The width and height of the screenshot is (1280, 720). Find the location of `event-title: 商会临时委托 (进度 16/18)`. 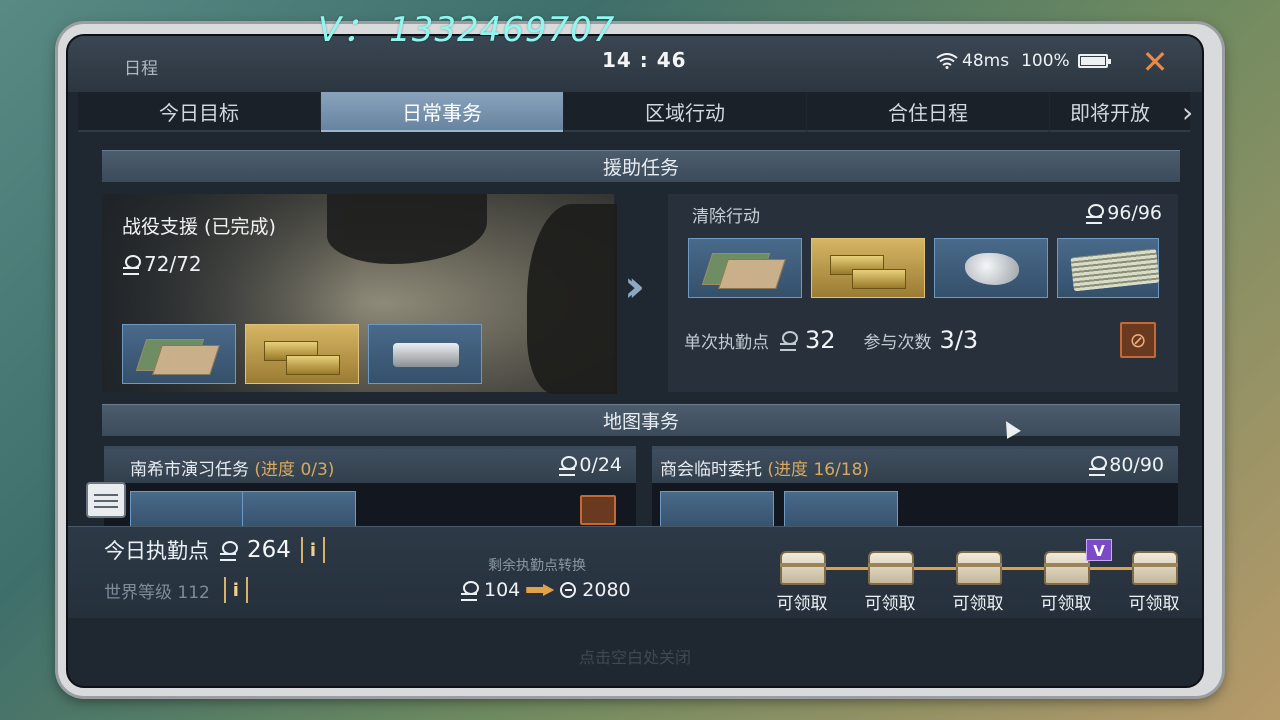

event-title: 商会临时委托 (进度 16/18) is located at coordinates (764, 467).